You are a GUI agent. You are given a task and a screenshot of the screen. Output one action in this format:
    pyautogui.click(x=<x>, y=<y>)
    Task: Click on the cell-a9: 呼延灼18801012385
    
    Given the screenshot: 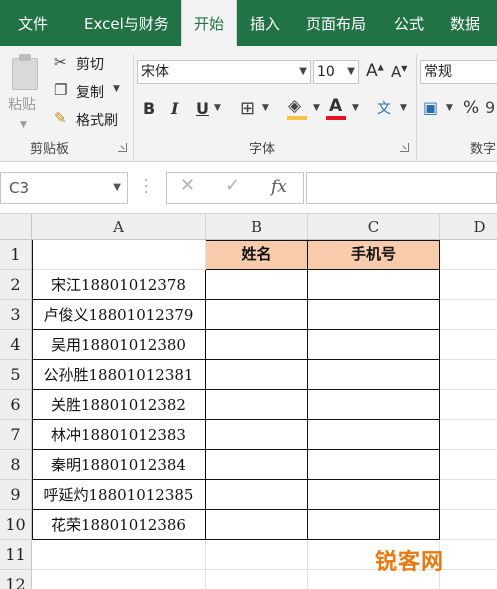 What is the action you would take?
    pyautogui.click(x=119, y=495)
    